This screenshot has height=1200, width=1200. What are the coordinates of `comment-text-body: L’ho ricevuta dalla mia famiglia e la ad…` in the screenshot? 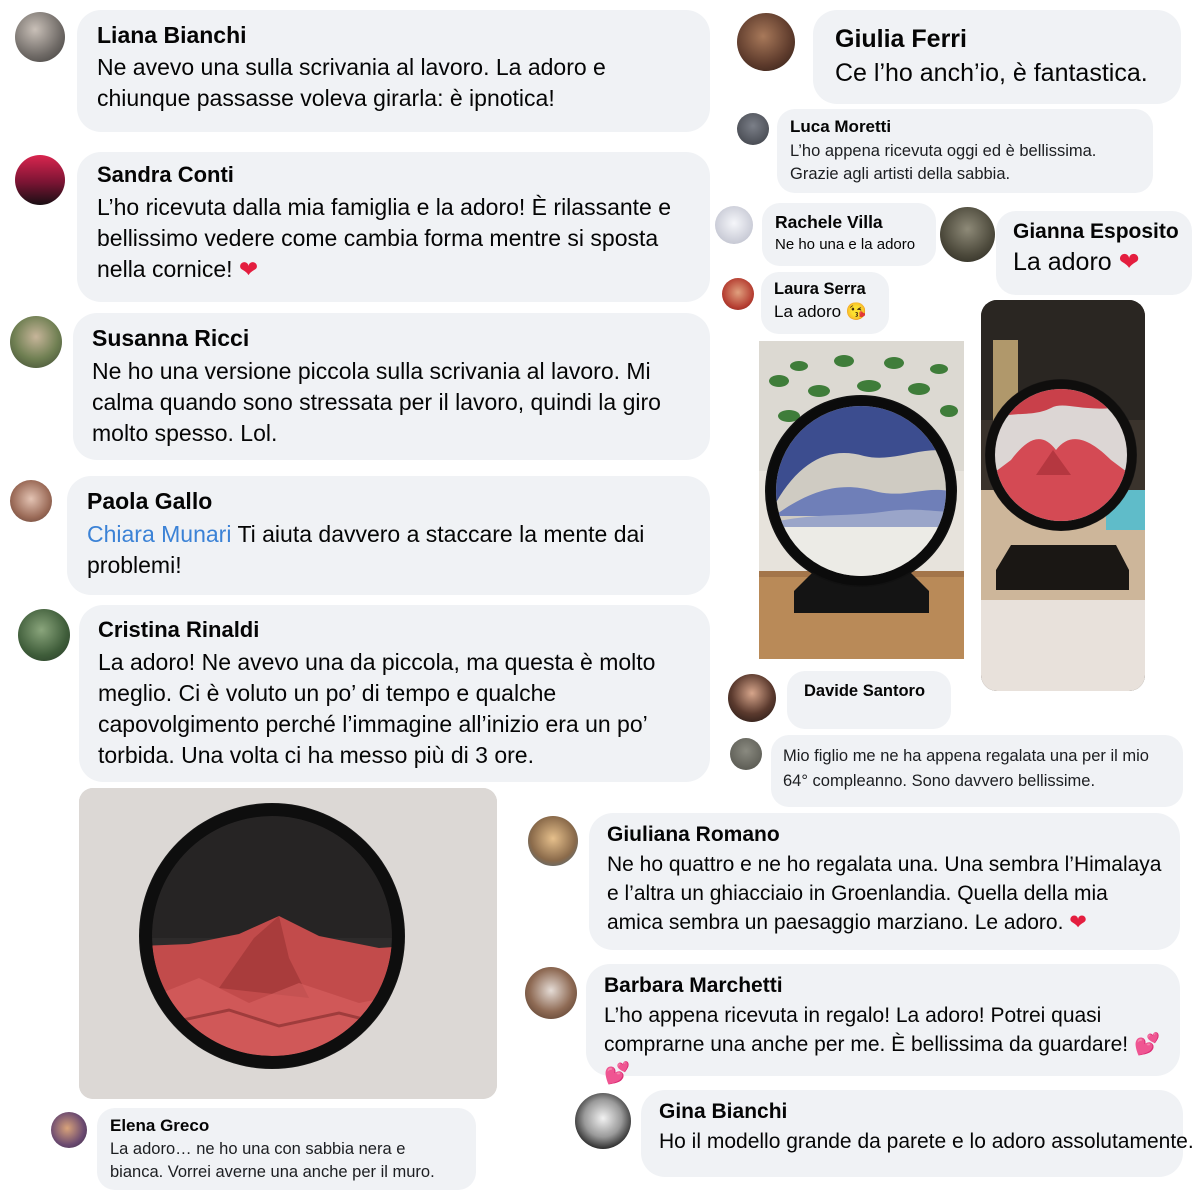 It's located at (384, 238).